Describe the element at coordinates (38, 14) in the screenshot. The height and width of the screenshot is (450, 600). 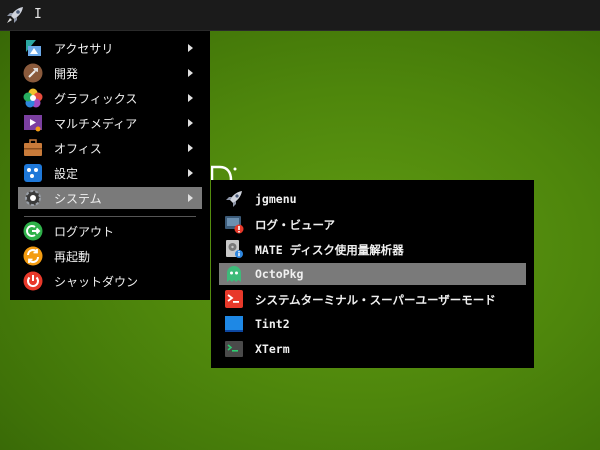
I see `panel-text: I` at that location.